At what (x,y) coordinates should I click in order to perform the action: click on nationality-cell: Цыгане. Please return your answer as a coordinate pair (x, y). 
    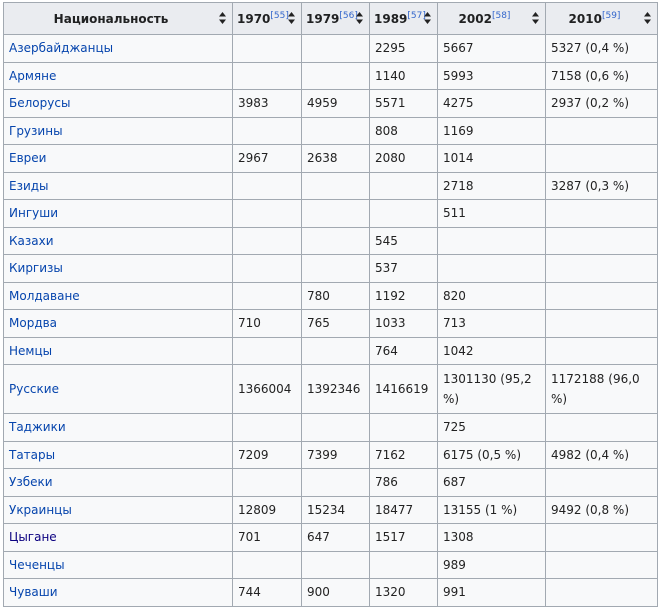
    Looking at the image, I should click on (118, 537).